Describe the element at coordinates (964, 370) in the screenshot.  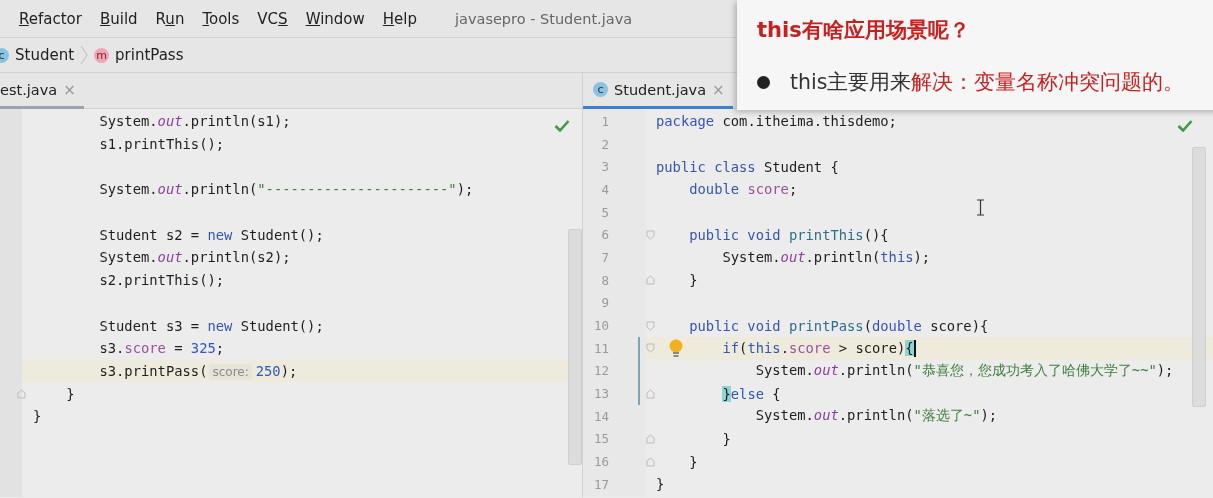
I see `code-line: System.out.println("恭喜您，您成功考入了哈佛大学了~~");` at that location.